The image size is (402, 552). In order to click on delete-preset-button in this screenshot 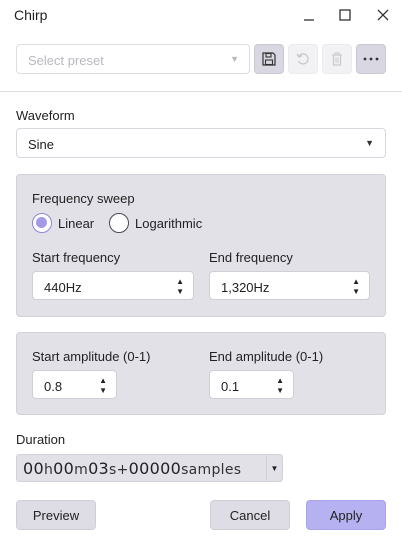, I will do `click(337, 59)`.